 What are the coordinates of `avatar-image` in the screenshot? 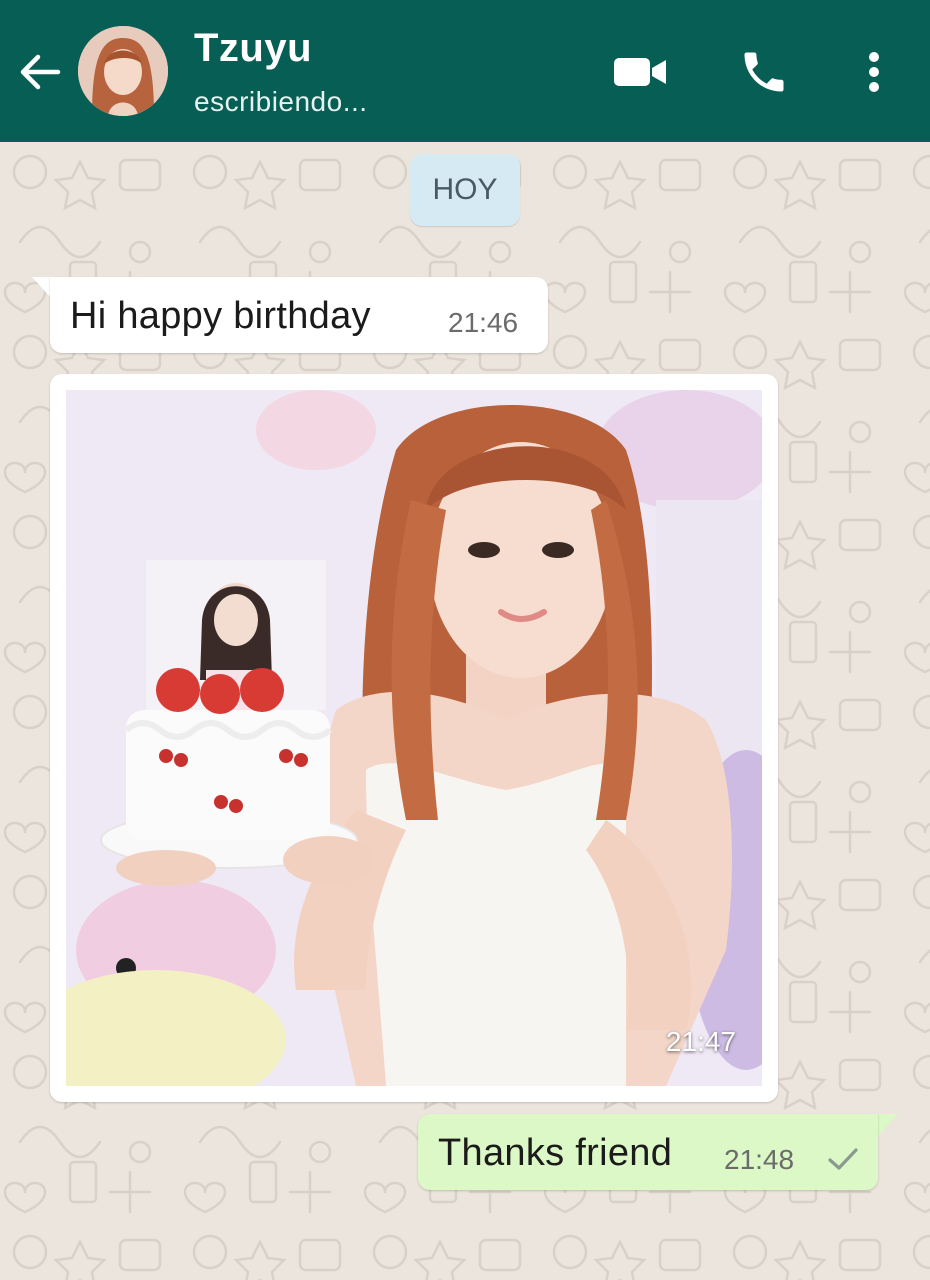 It's located at (123, 71).